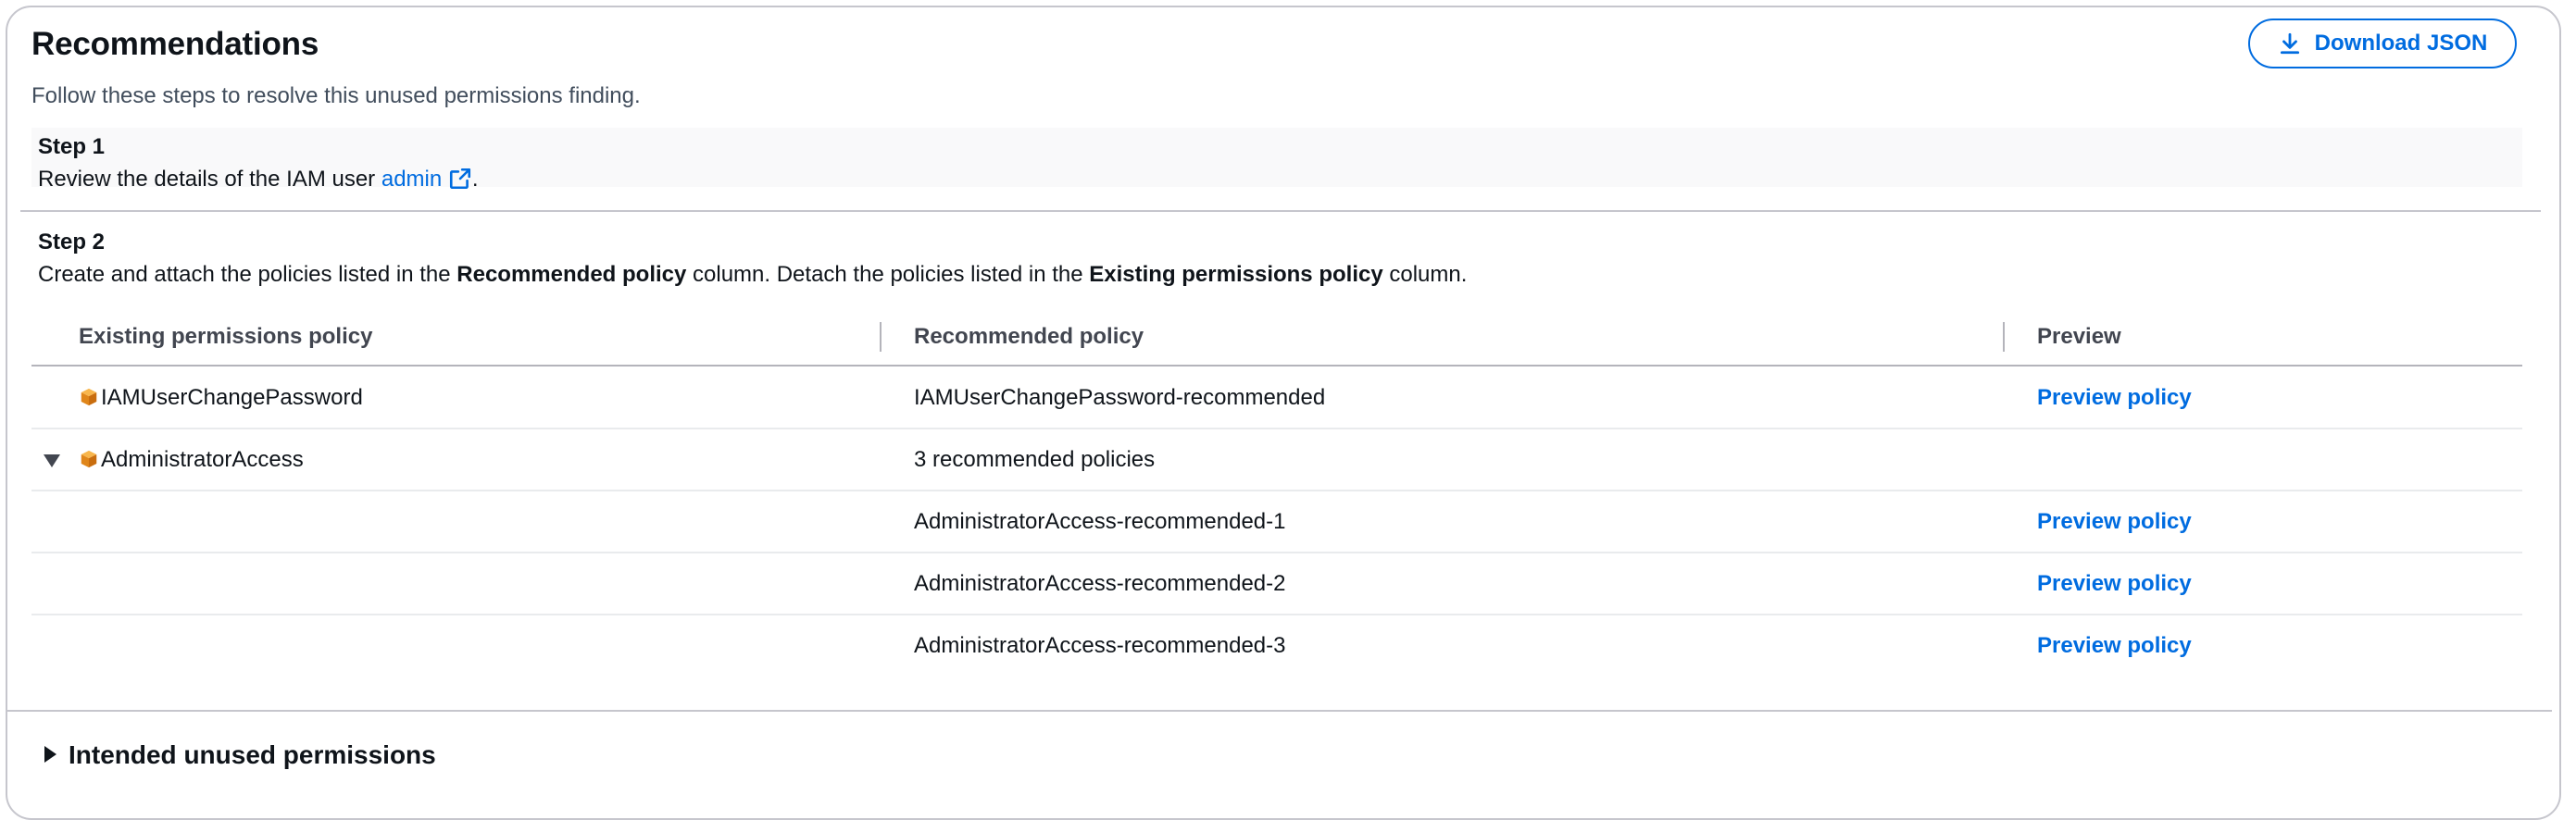 This screenshot has width=2576, height=820. What do you see at coordinates (52, 461) in the screenshot?
I see `caret-down-icon` at bounding box center [52, 461].